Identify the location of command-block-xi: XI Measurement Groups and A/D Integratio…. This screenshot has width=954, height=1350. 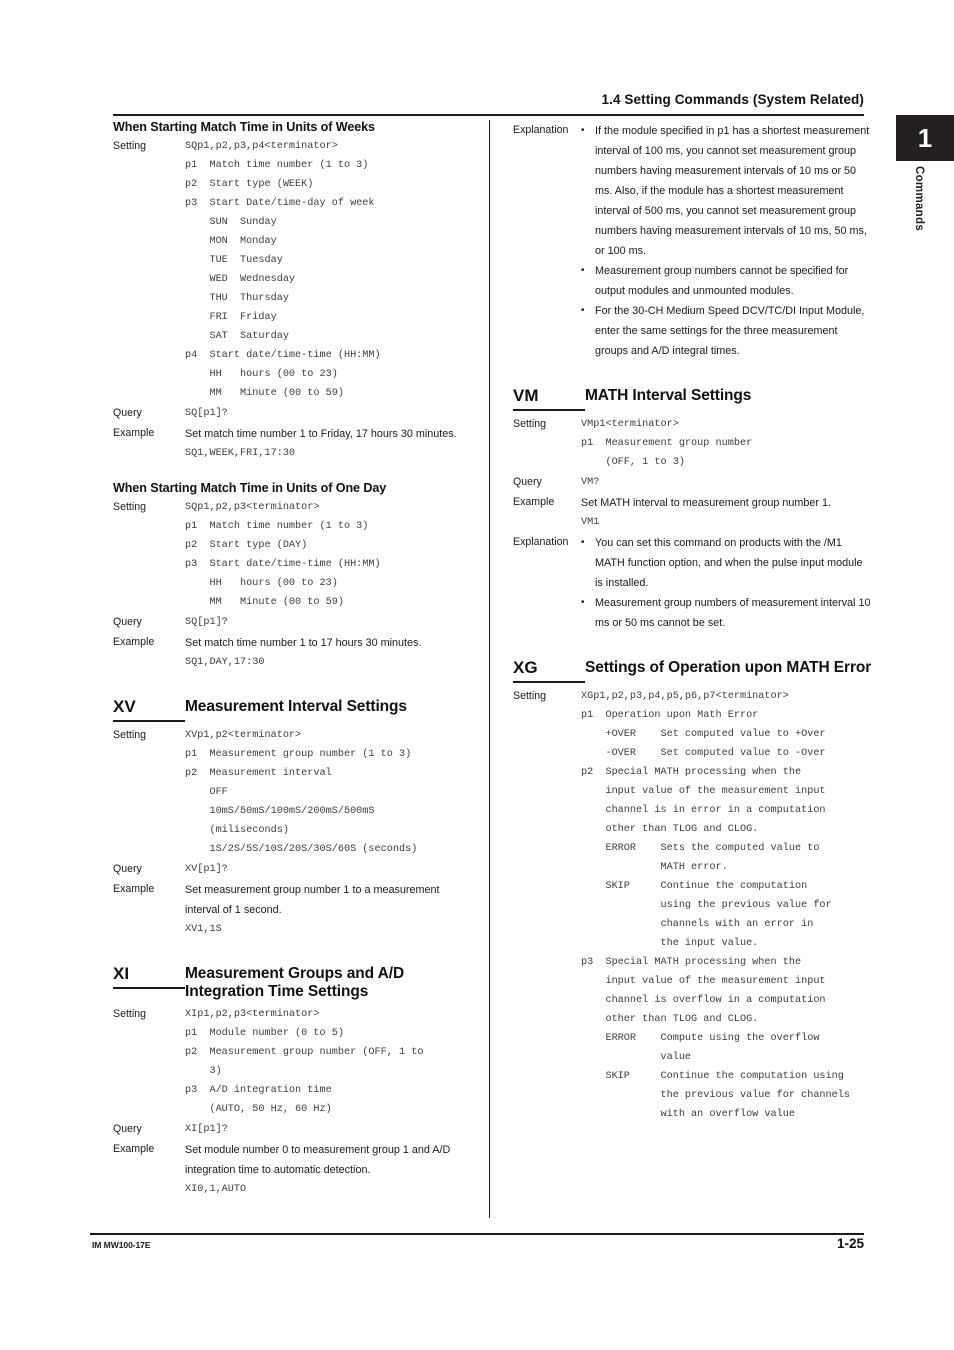
(289, 1082).